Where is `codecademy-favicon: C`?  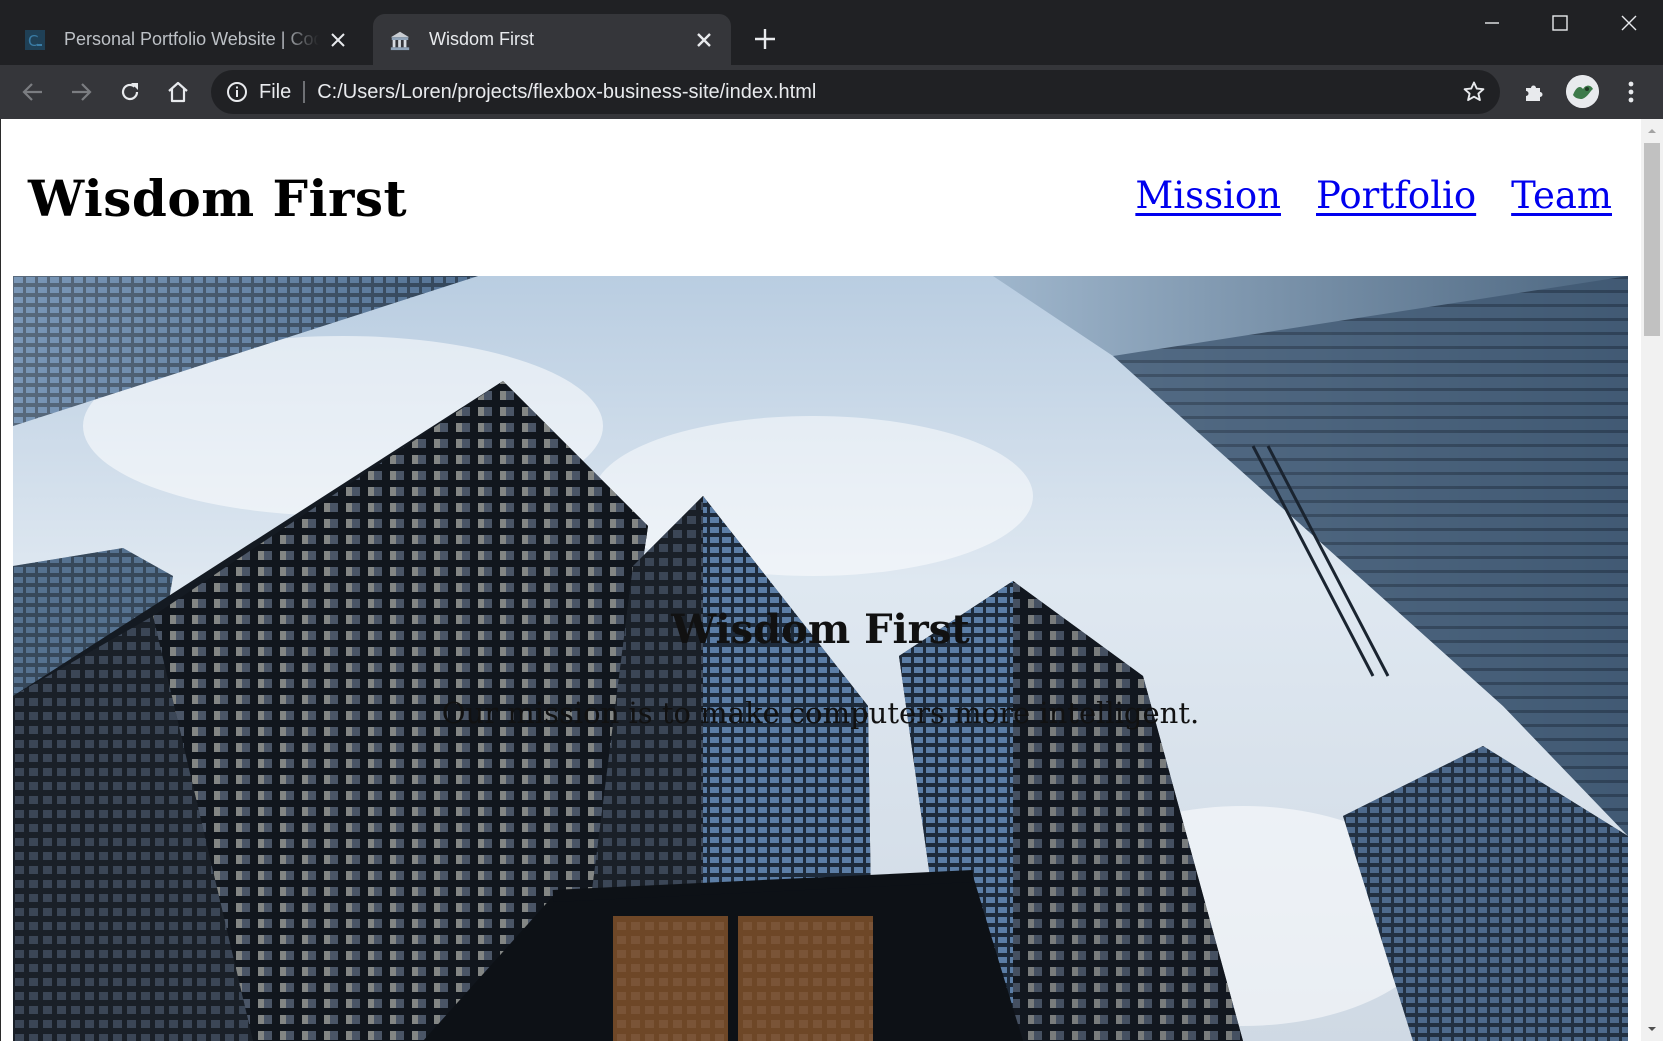 codecademy-favicon: C is located at coordinates (35, 40).